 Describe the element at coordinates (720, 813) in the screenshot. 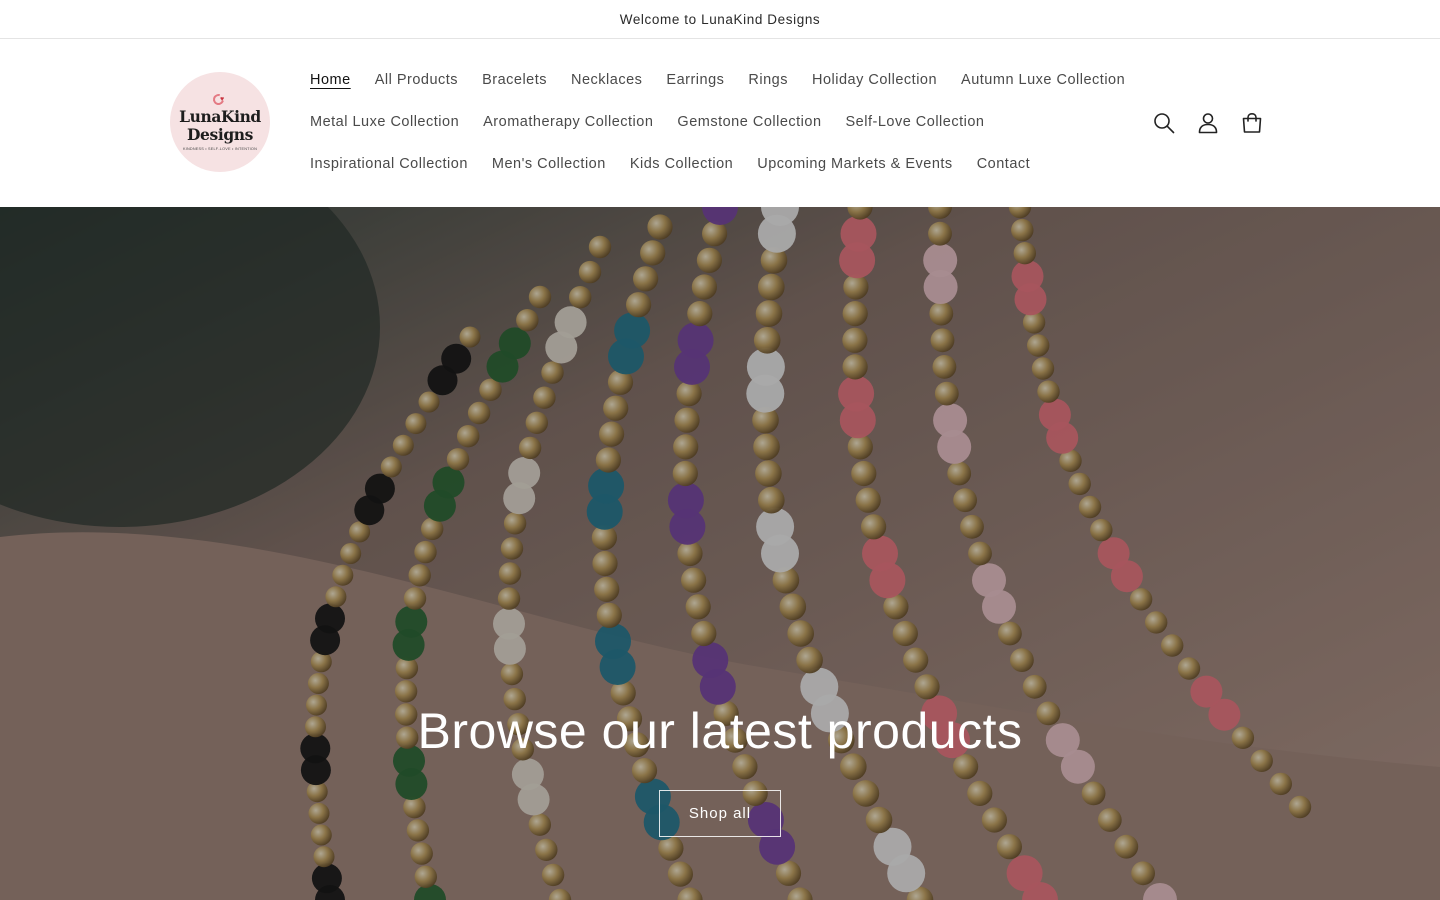

I see `shop-all-button: Shop all` at that location.